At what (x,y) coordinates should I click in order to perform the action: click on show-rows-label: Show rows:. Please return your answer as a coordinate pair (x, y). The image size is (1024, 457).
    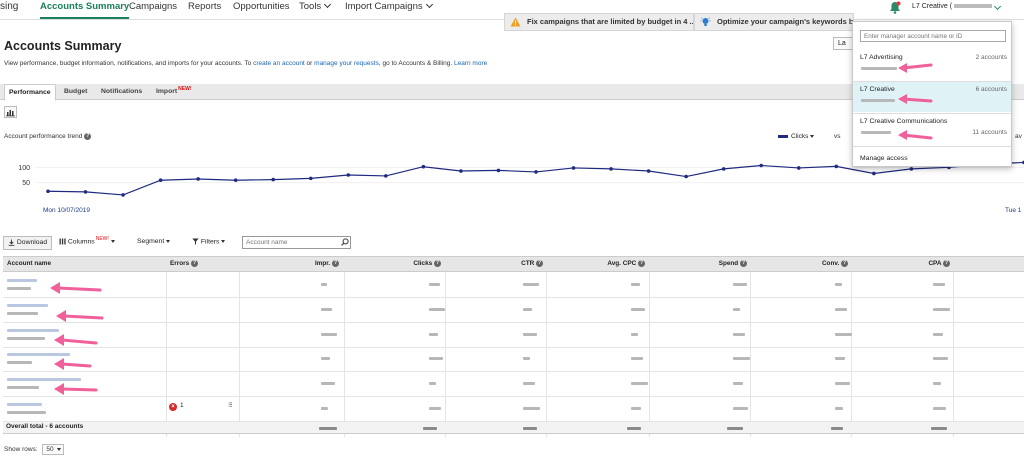
    Looking at the image, I should click on (21, 450).